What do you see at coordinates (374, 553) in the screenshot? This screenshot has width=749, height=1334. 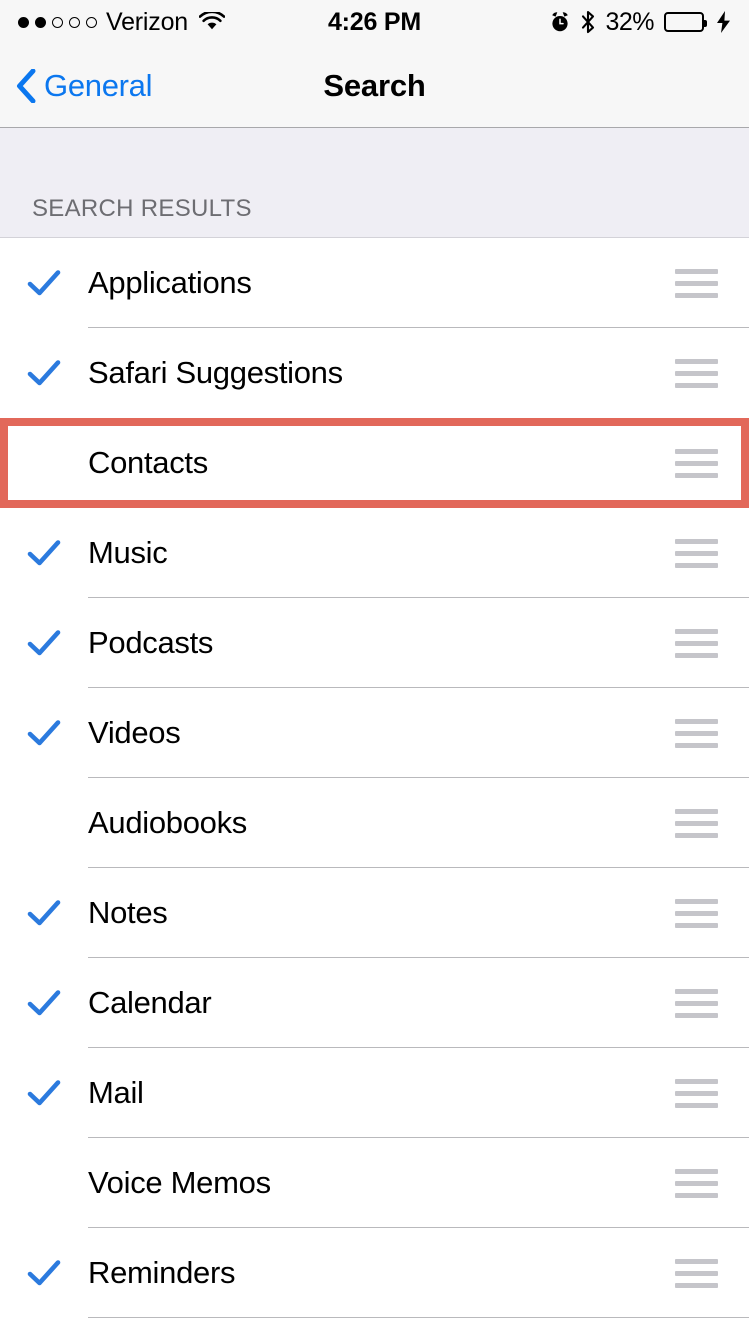 I see `search-result-row: Music` at bounding box center [374, 553].